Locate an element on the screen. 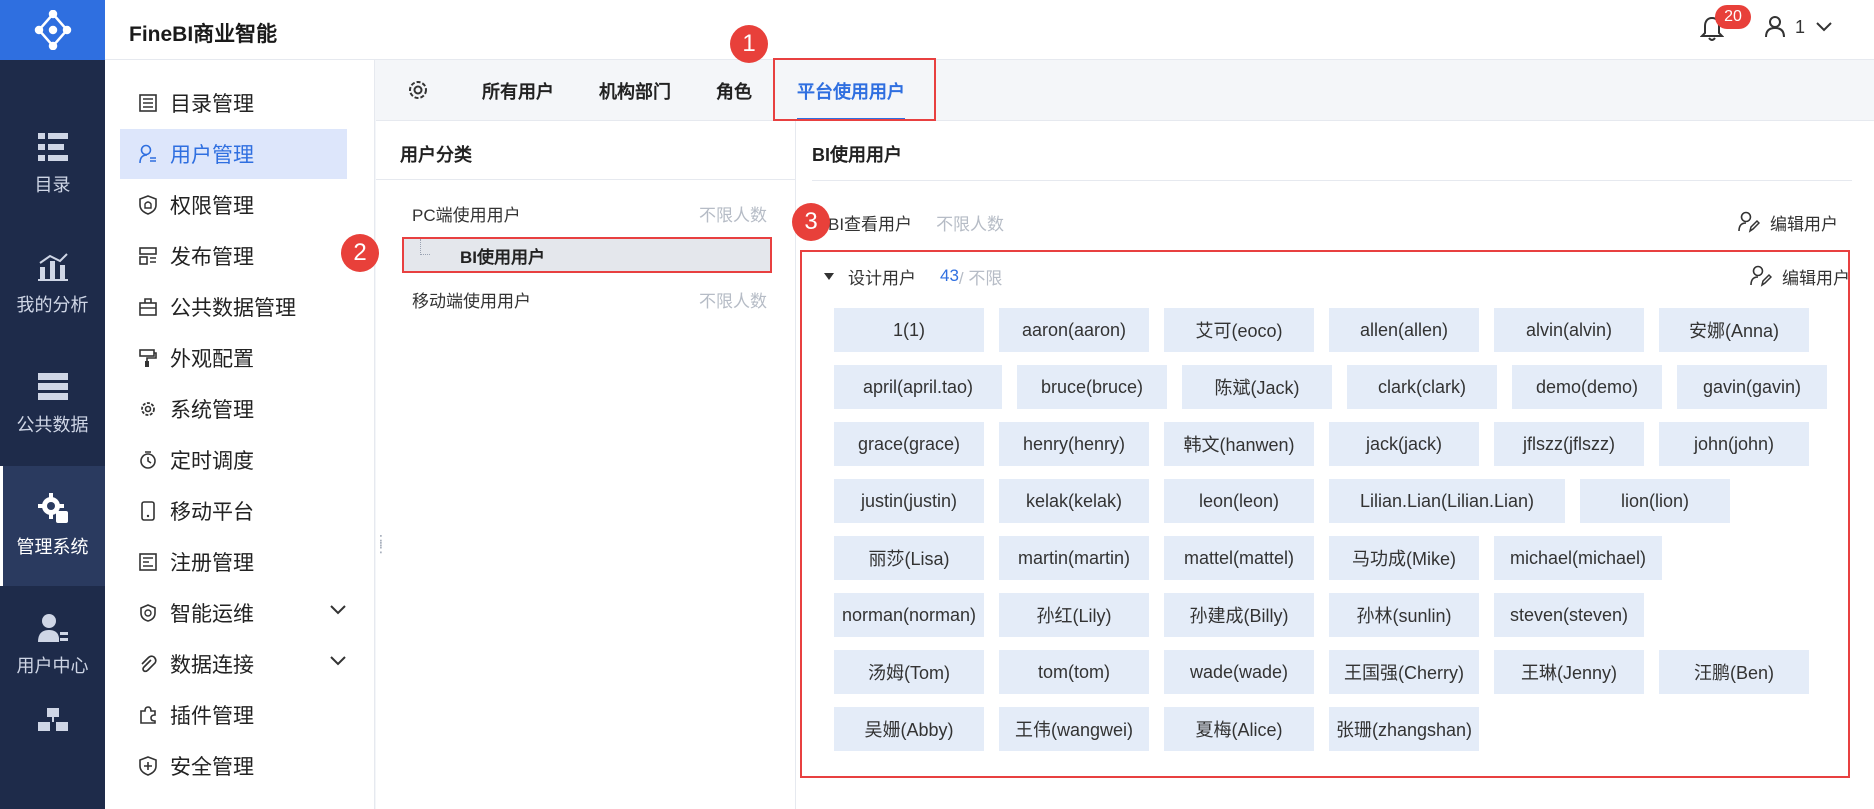  logo-icon is located at coordinates (52, 30).